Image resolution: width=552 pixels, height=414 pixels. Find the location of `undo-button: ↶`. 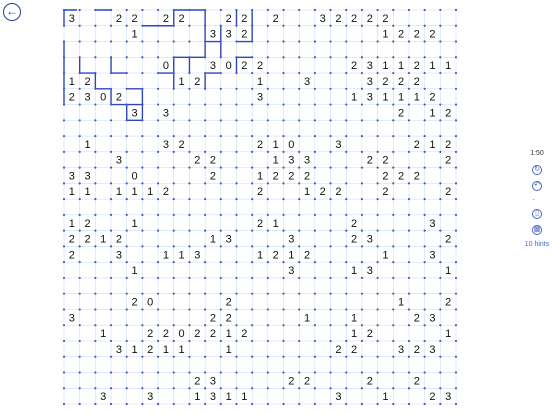

undo-button: ↶ is located at coordinates (537, 186).